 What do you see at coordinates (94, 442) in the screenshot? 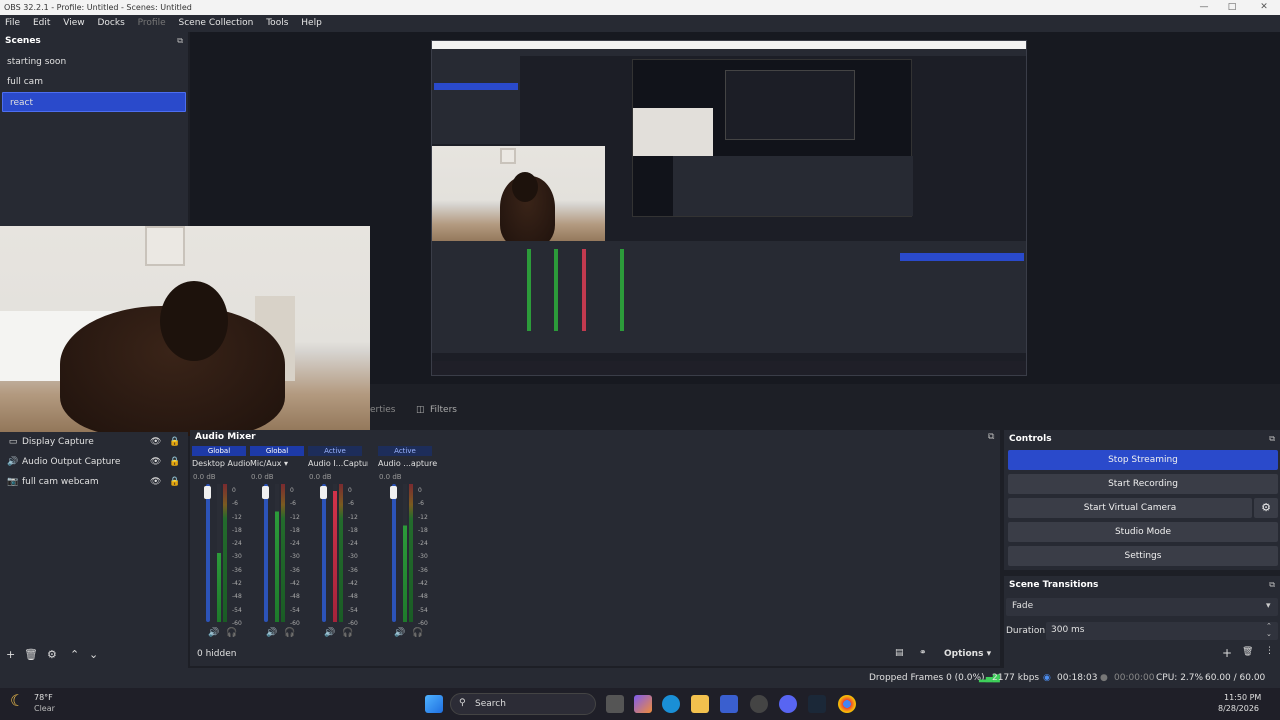
I see `source-display-capture: ▭ Display Capture 👁 🔒` at bounding box center [94, 442].